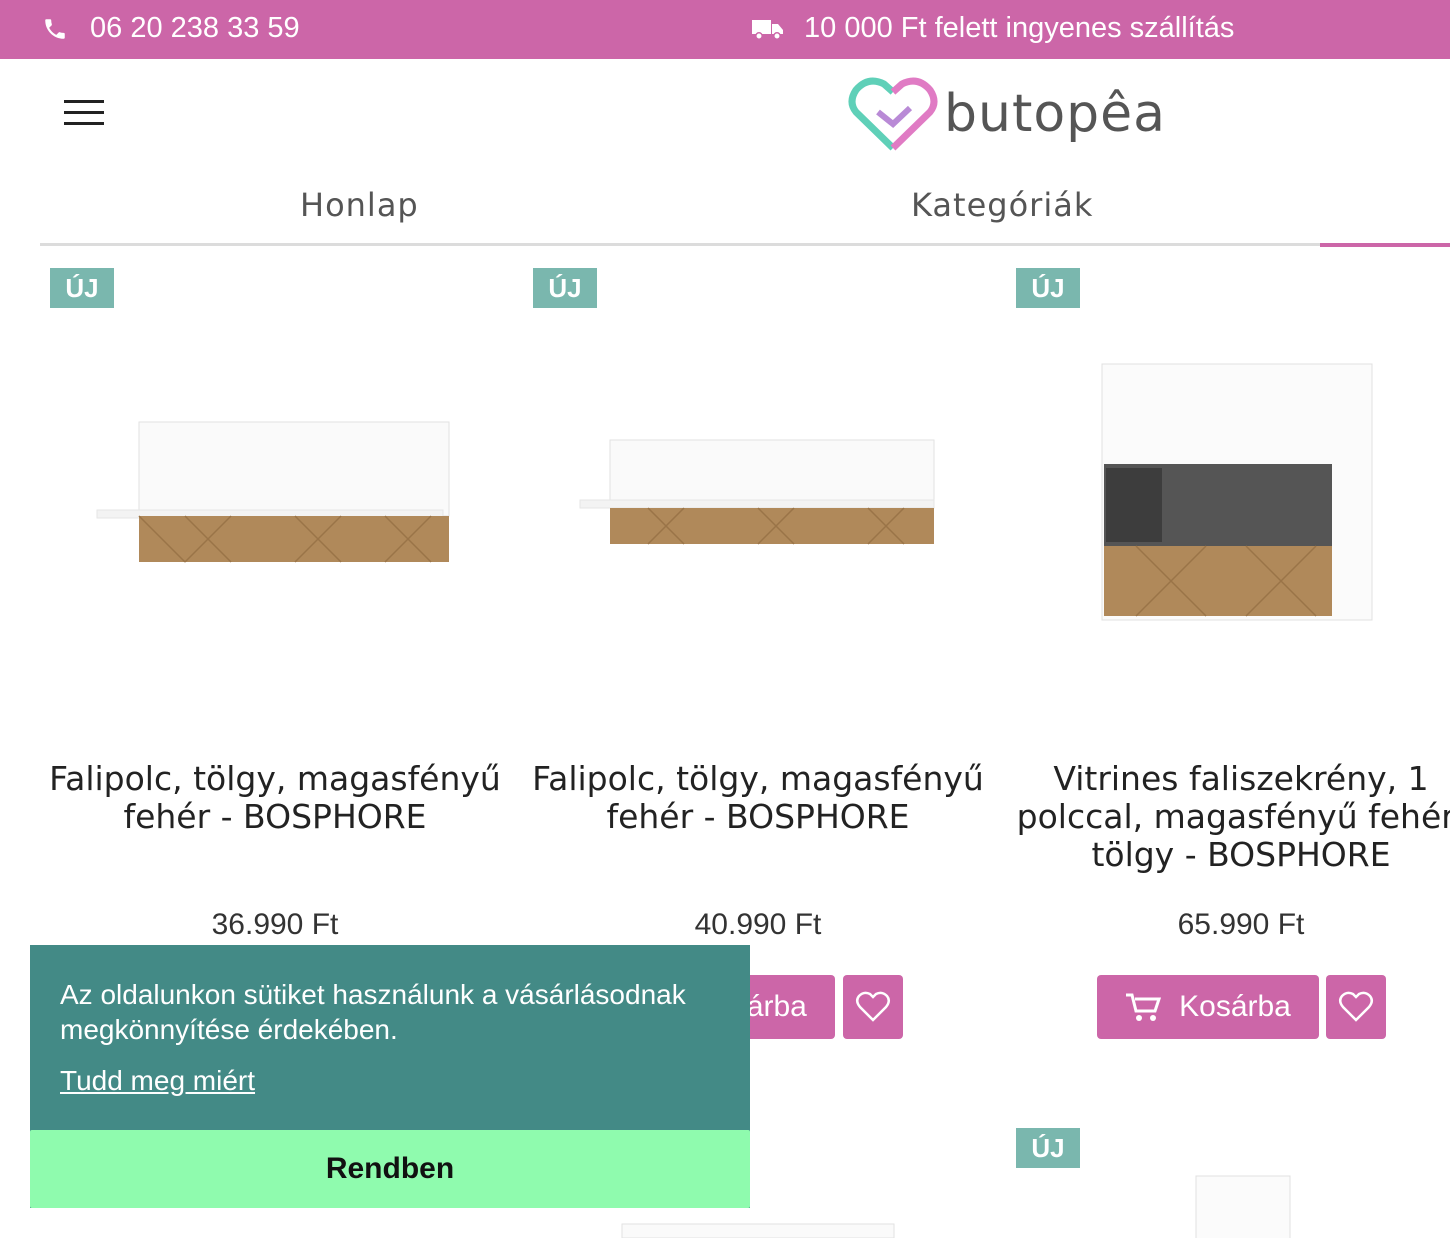  I want to click on nav-tabs: Honlap Kategóriák, so click(745, 208).